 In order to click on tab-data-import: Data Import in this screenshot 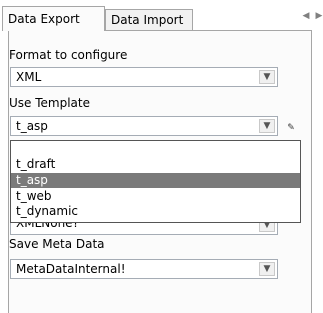, I will do `click(149, 20)`.